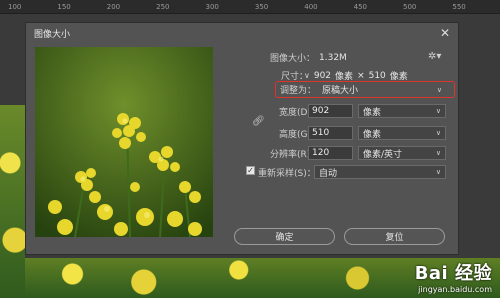  I want to click on ruler-tick: 400, so click(311, 6).